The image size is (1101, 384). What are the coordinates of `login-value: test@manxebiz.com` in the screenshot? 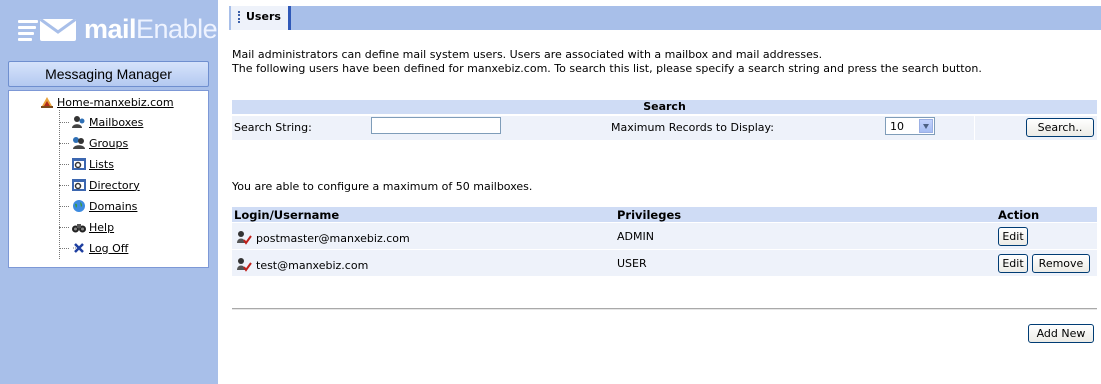 It's located at (312, 265).